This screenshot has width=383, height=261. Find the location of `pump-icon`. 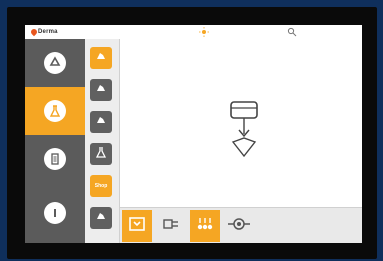

pump-icon is located at coordinates (239, 226).